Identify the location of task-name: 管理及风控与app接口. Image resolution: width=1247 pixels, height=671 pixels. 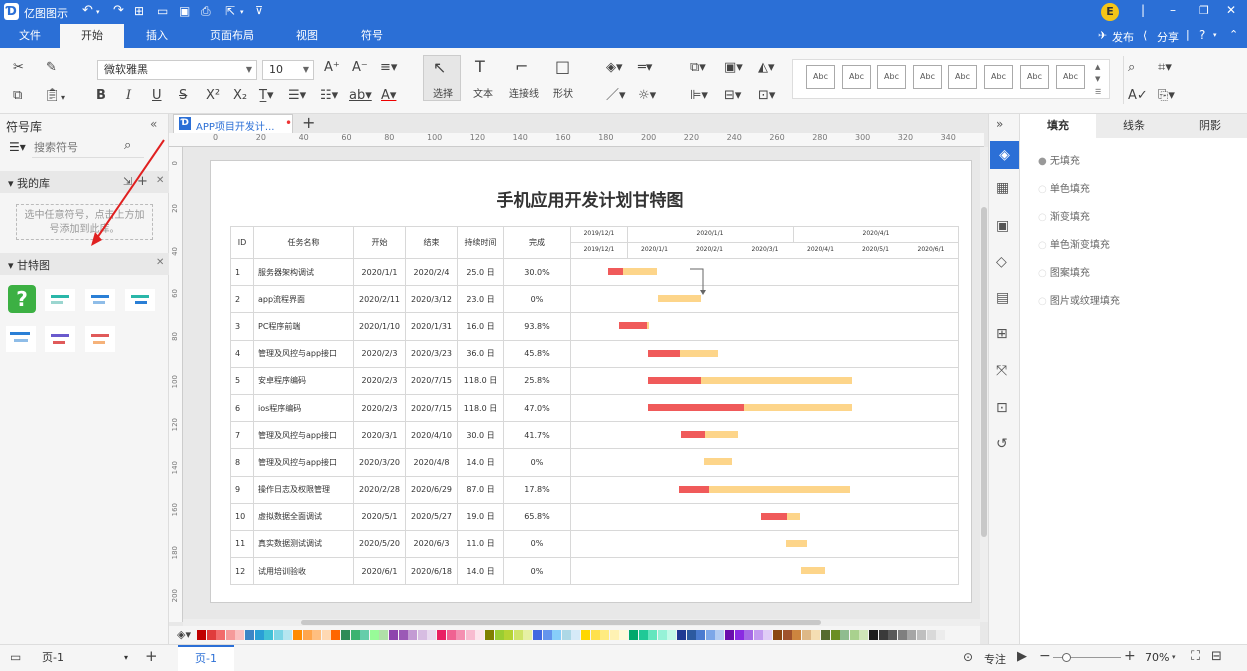
(303, 353).